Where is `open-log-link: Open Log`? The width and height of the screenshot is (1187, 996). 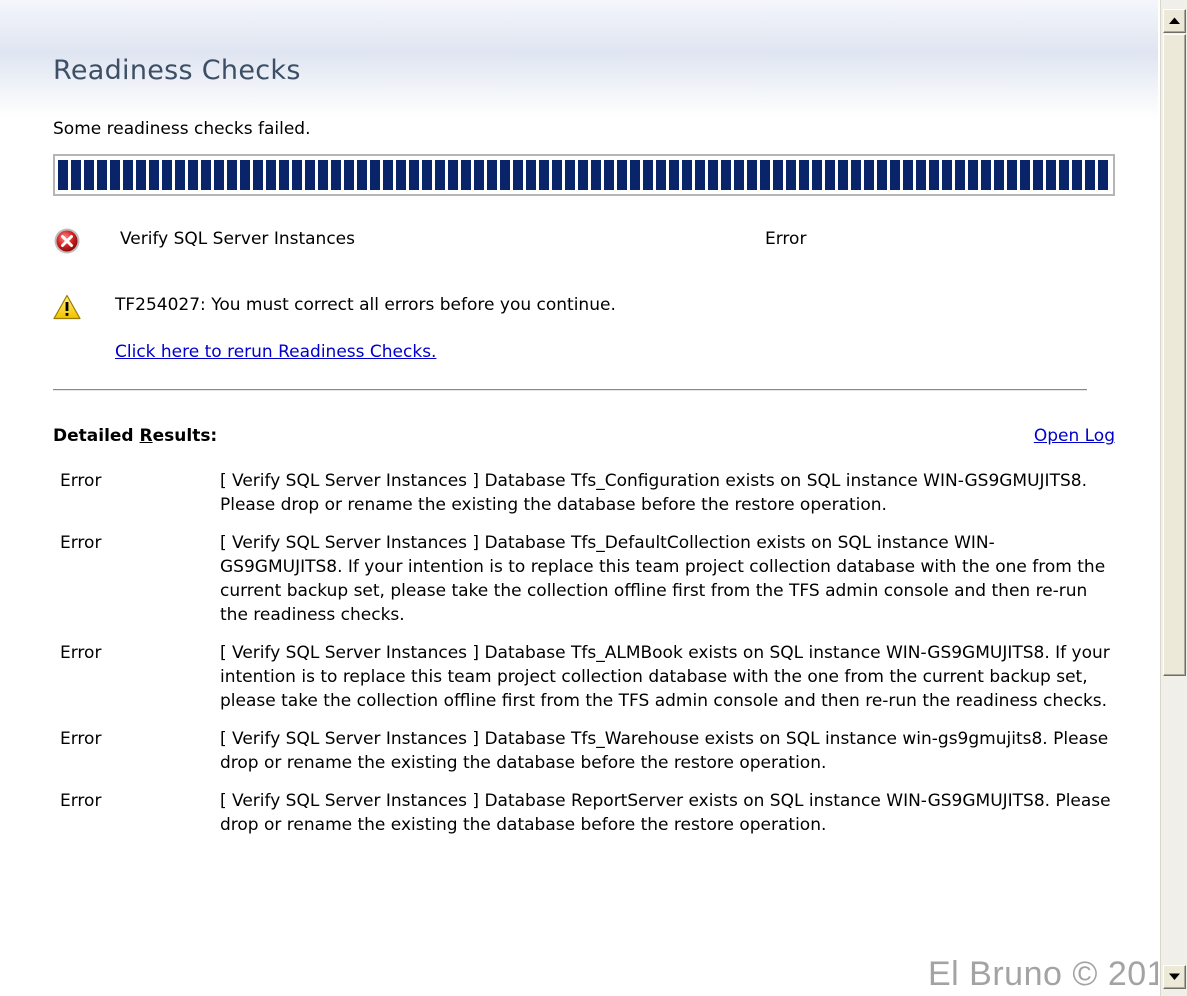
open-log-link: Open Log is located at coordinates (1074, 436).